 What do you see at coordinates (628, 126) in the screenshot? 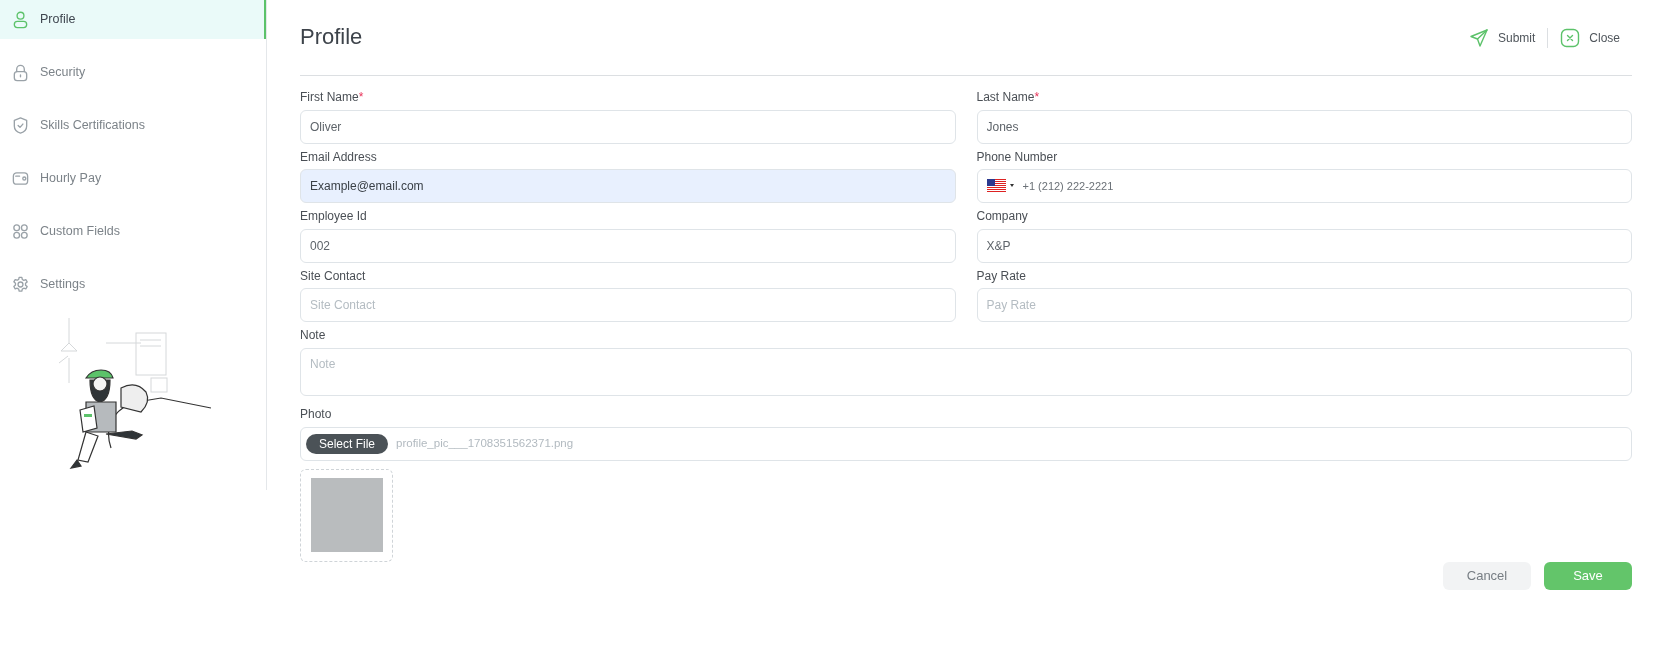
I see `input-field: Oliver` at bounding box center [628, 126].